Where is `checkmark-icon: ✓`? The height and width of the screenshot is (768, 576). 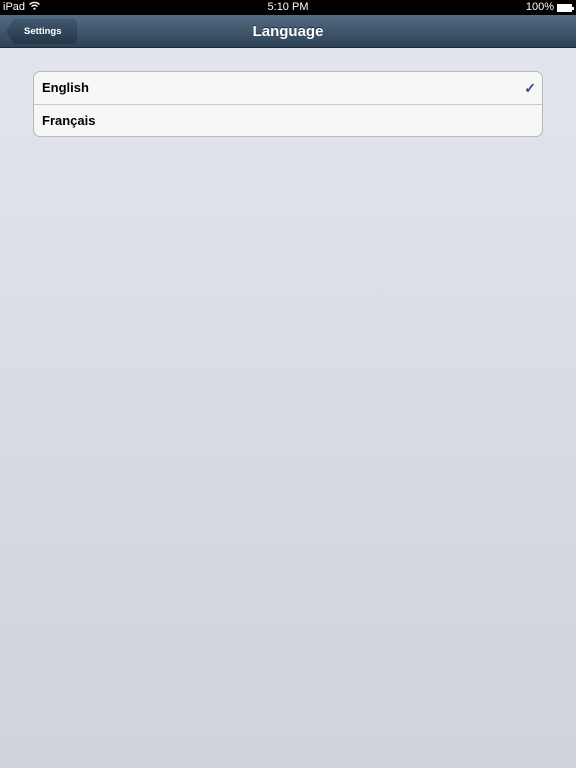
checkmark-icon: ✓ is located at coordinates (530, 88).